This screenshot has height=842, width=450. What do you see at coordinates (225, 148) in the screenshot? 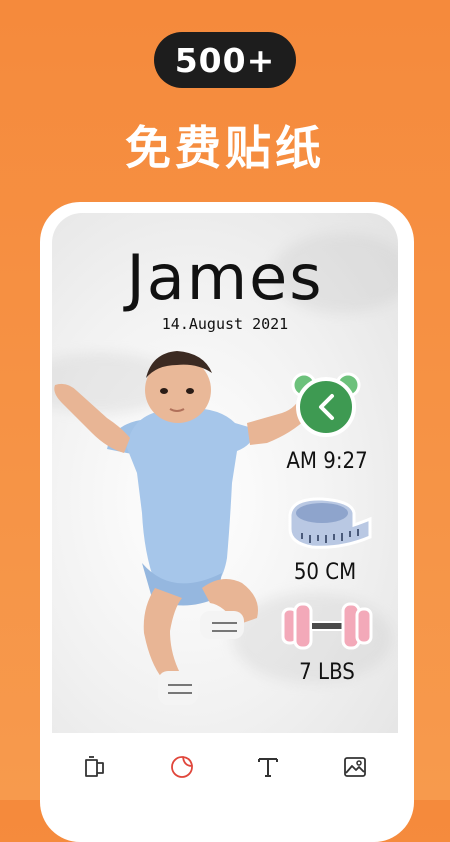
I see `promo-headline: 免费贴纸` at bounding box center [225, 148].